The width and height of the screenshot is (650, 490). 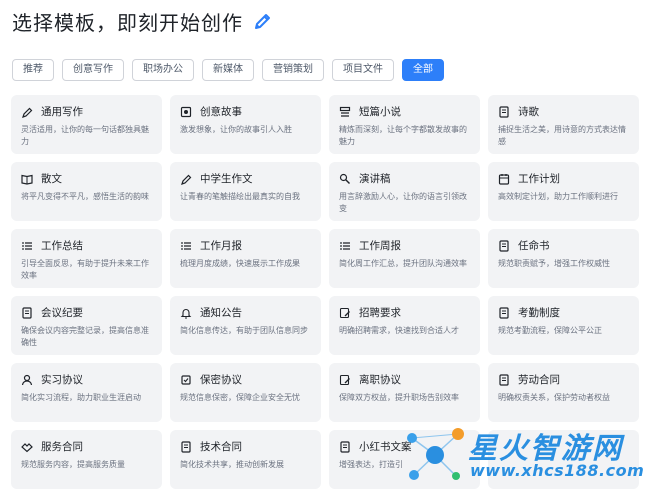 I want to click on template-card: 工作计划高效制定计划，助力工作顺利进行, so click(x=563, y=191).